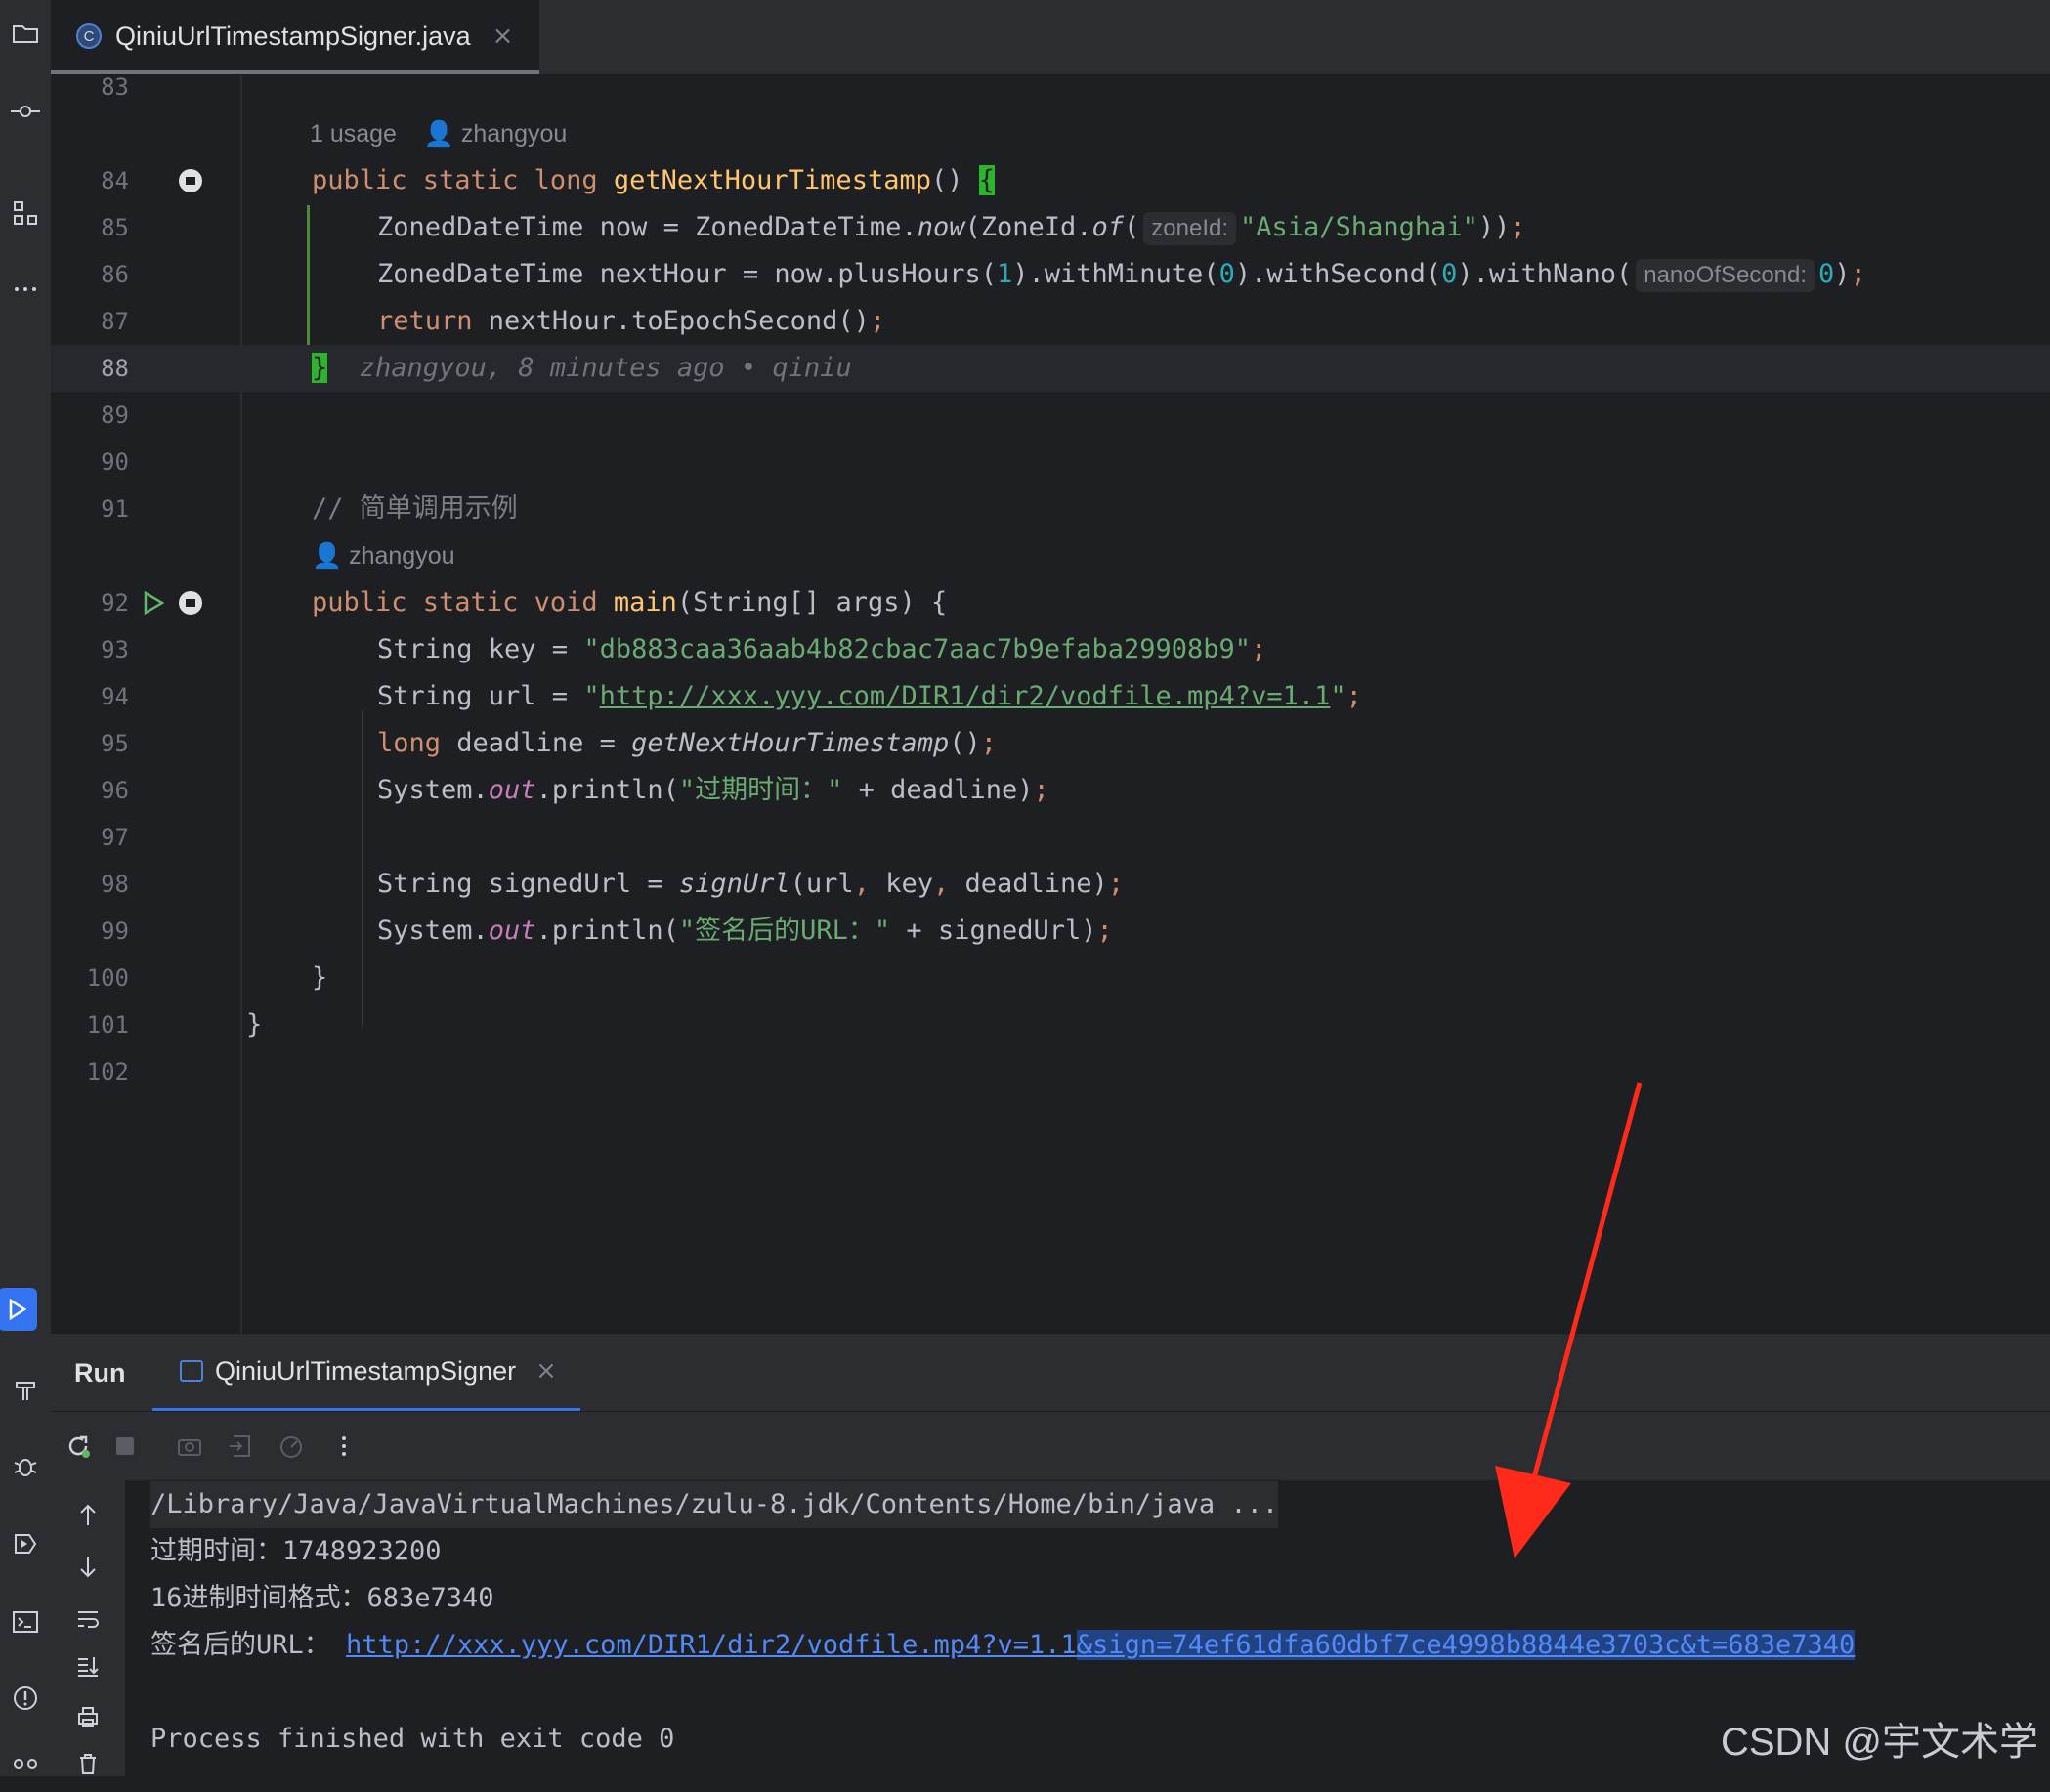 Image resolution: width=2050 pixels, height=1792 pixels. I want to click on code-line-current: 88 } zhangyou, 8 minutes ago • qiniu, so click(1050, 368).